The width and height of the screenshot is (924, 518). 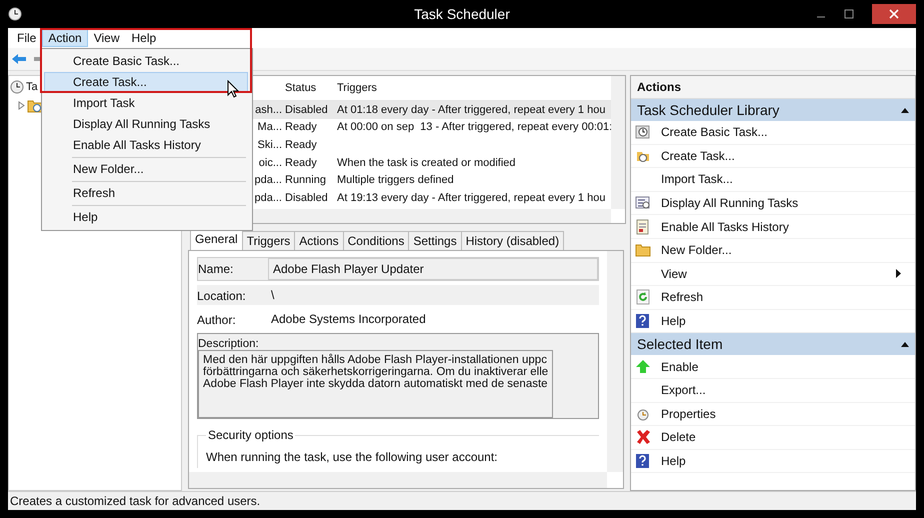 I want to click on tree-item: Ta, so click(x=32, y=87).